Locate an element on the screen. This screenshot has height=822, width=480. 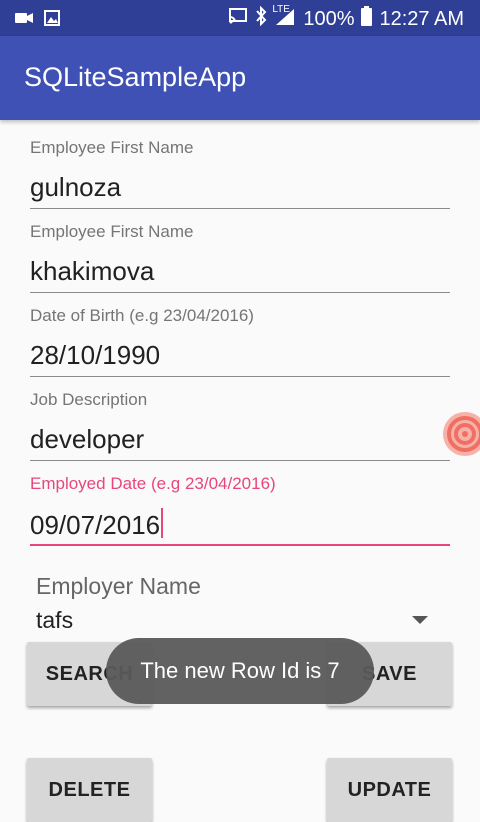
status-bar: LTE 100% 12:27 AM is located at coordinates (240, 18).